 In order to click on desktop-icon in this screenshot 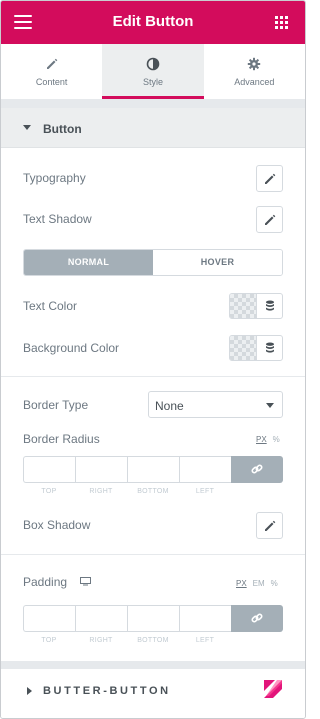, I will do `click(85, 581)`.